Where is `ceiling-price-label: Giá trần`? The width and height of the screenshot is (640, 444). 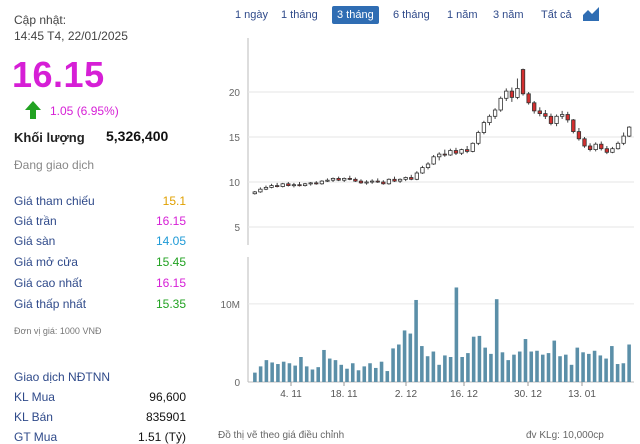 ceiling-price-label: Giá trần is located at coordinates (35, 221).